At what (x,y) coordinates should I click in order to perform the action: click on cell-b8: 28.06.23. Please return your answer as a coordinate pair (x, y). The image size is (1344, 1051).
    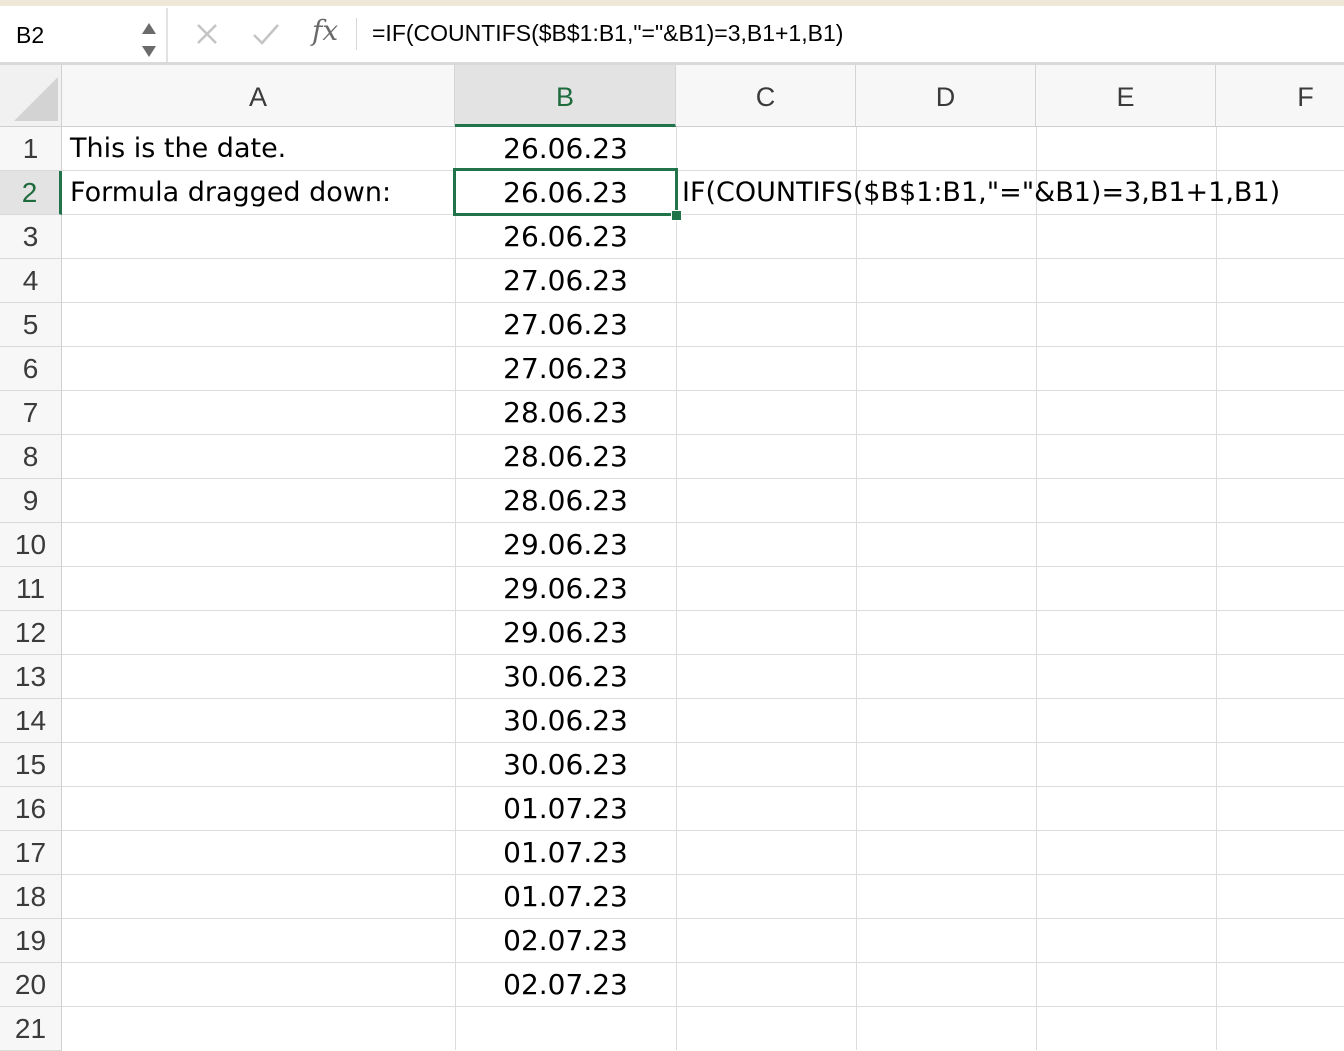
    Looking at the image, I should click on (565, 457).